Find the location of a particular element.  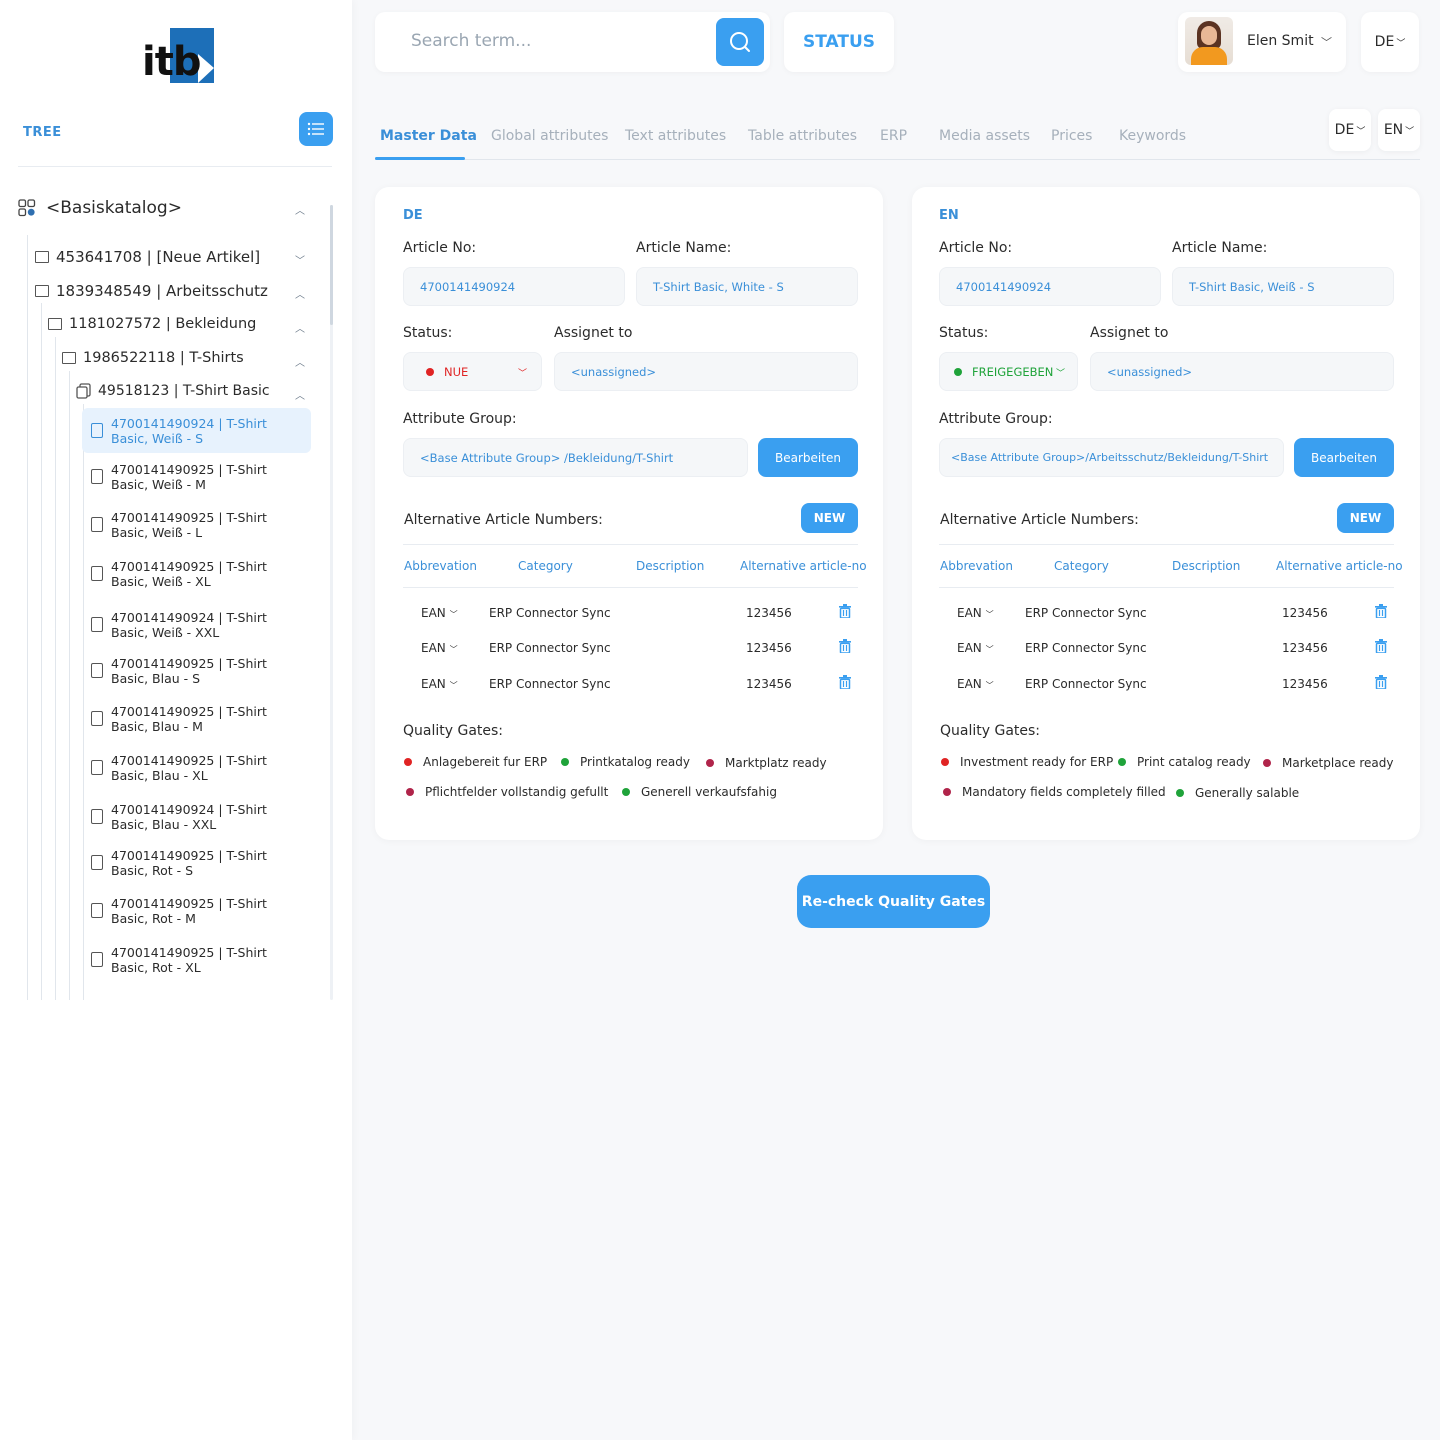

list-icon is located at coordinates (315, 129).